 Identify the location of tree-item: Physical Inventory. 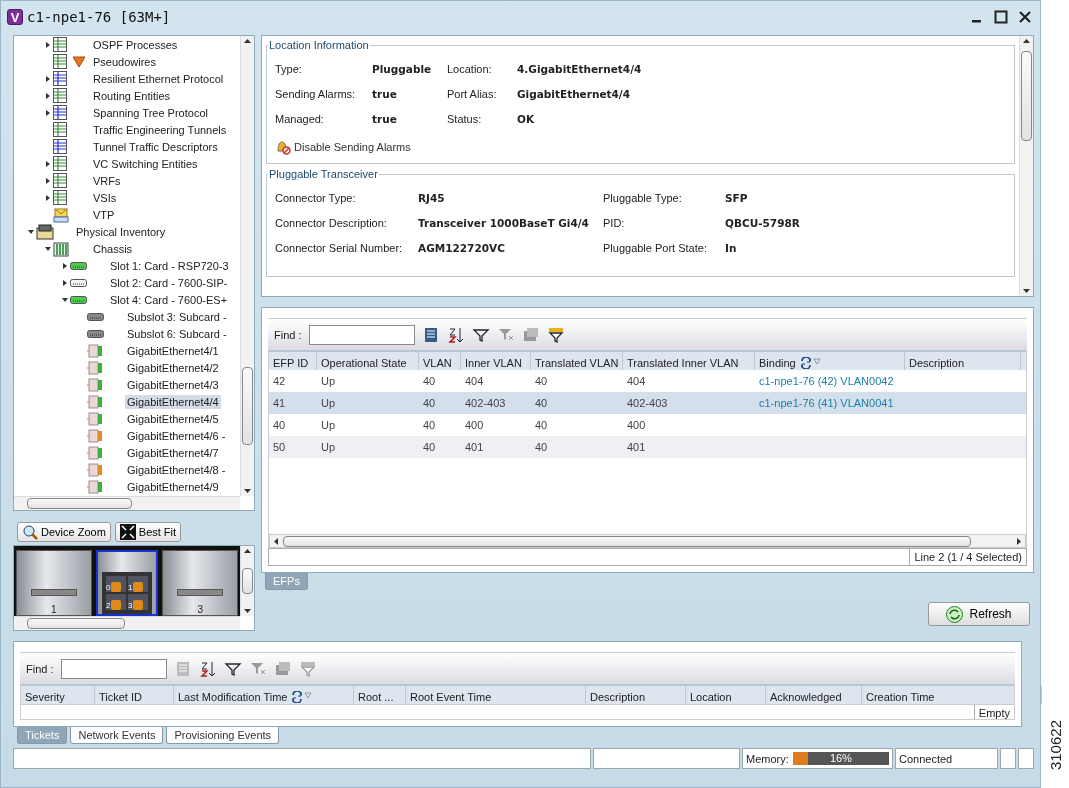
(121, 231).